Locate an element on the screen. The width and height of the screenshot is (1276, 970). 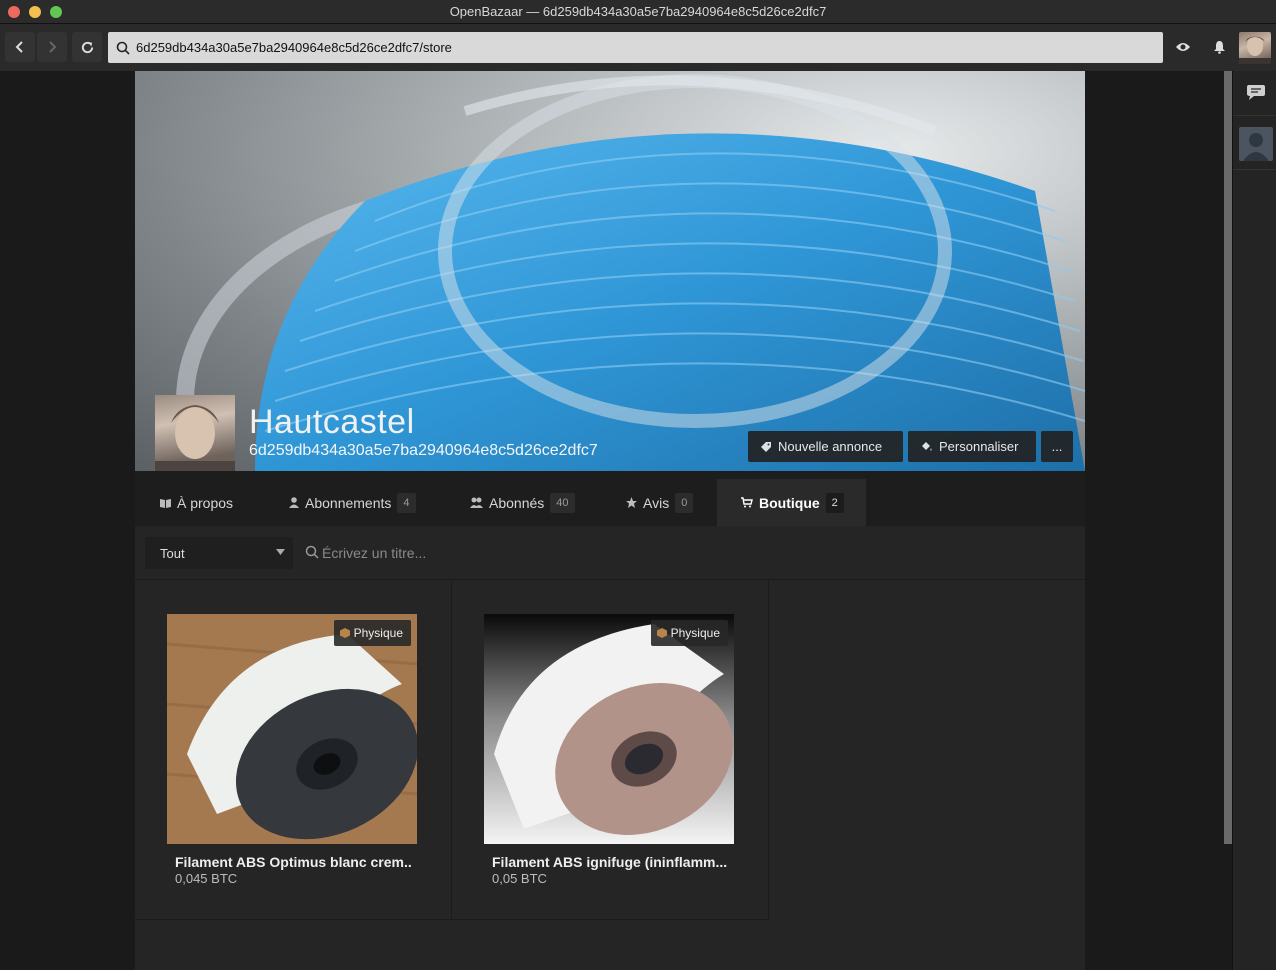
store-avatar is located at coordinates (195, 433).